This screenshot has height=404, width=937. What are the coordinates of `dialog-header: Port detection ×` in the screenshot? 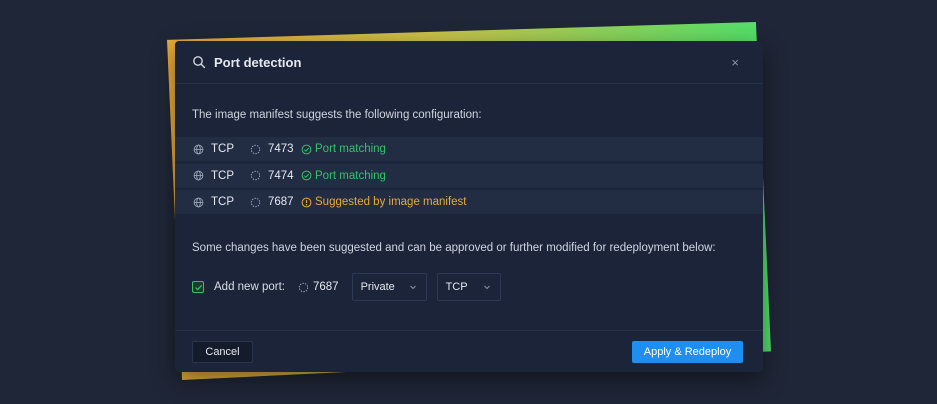 It's located at (469, 62).